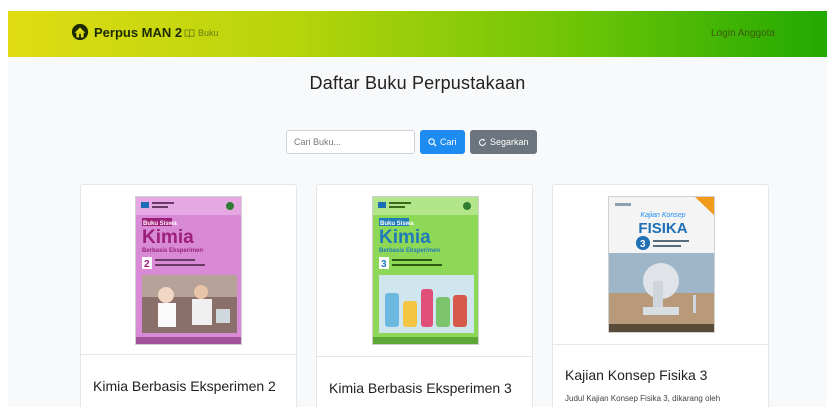 The image size is (827, 407). I want to click on book-cover-area: Buku Siswa Kimia Berbasis Eksperimen 3, so click(424, 271).